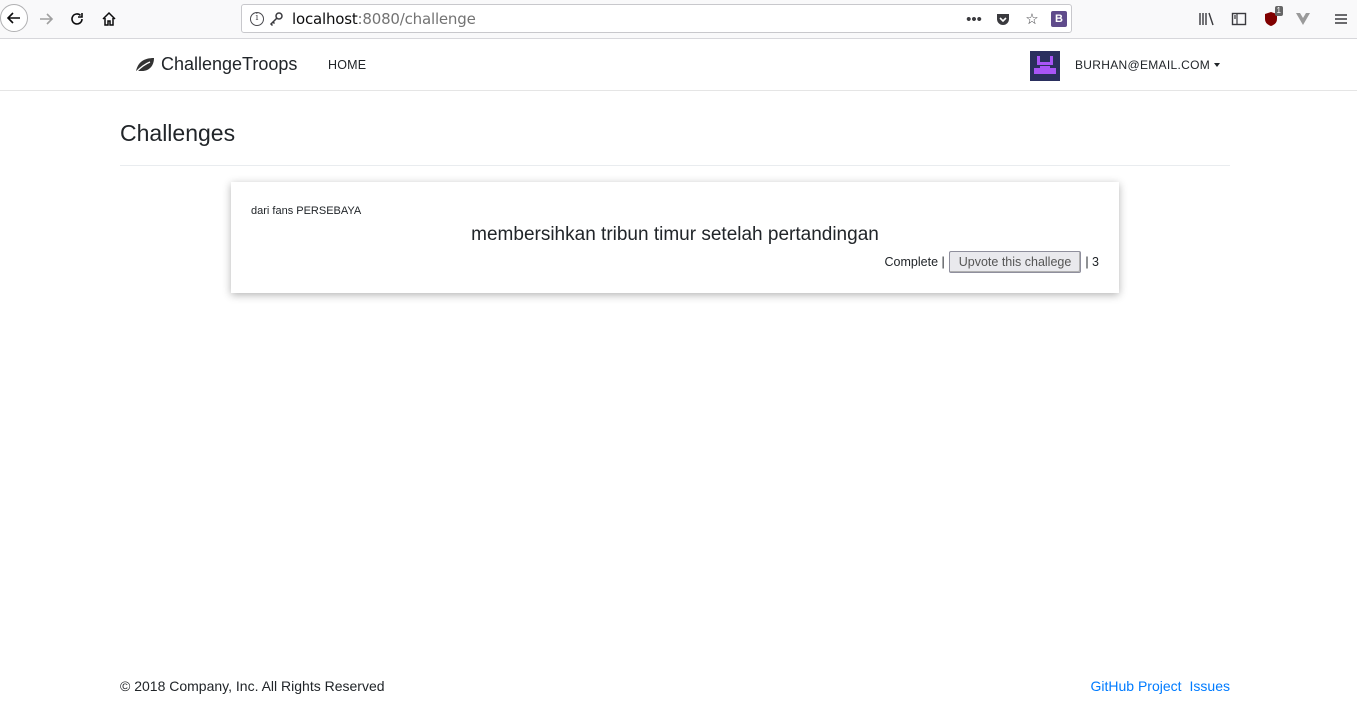 This screenshot has width=1357, height=707. What do you see at coordinates (1341, 19) in the screenshot?
I see `menu-icon` at bounding box center [1341, 19].